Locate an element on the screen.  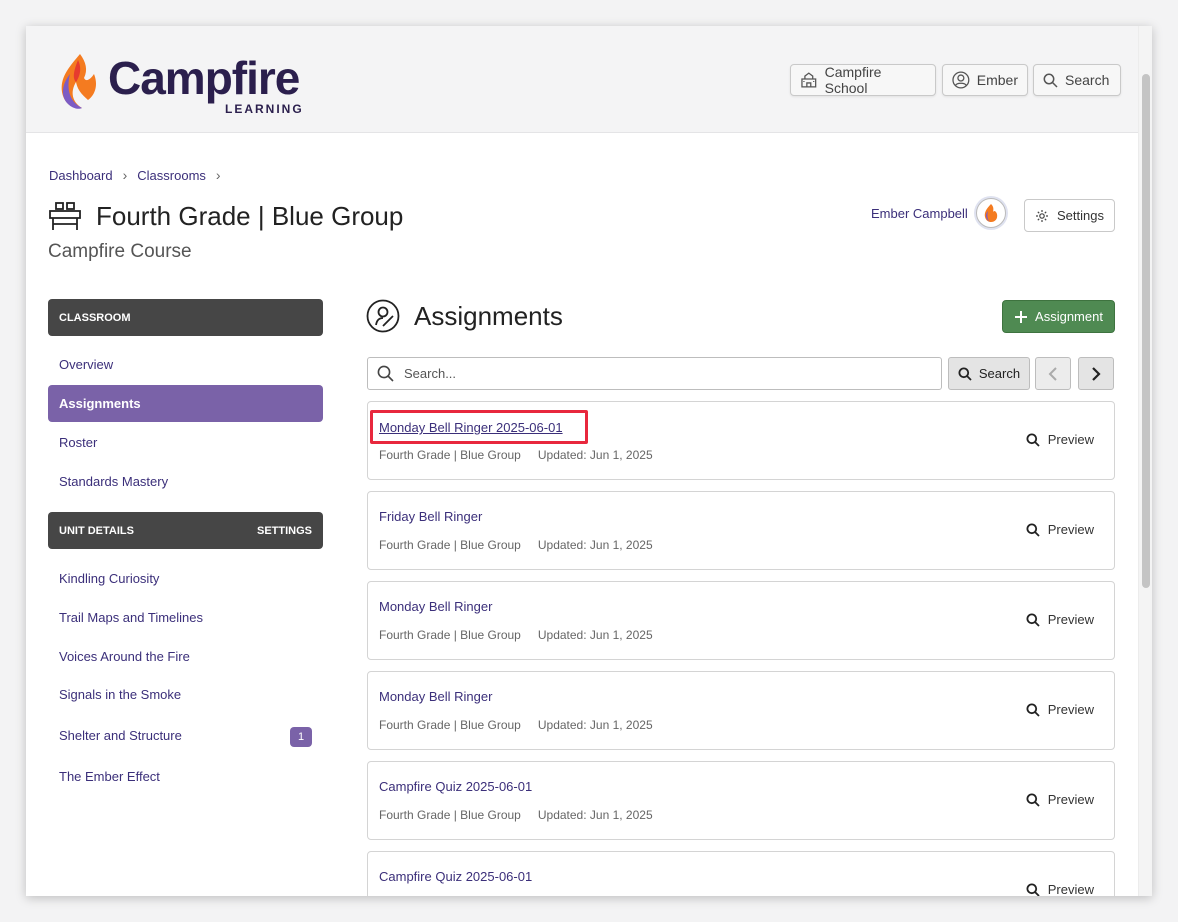
previous-page-button is located at coordinates (1053, 373).